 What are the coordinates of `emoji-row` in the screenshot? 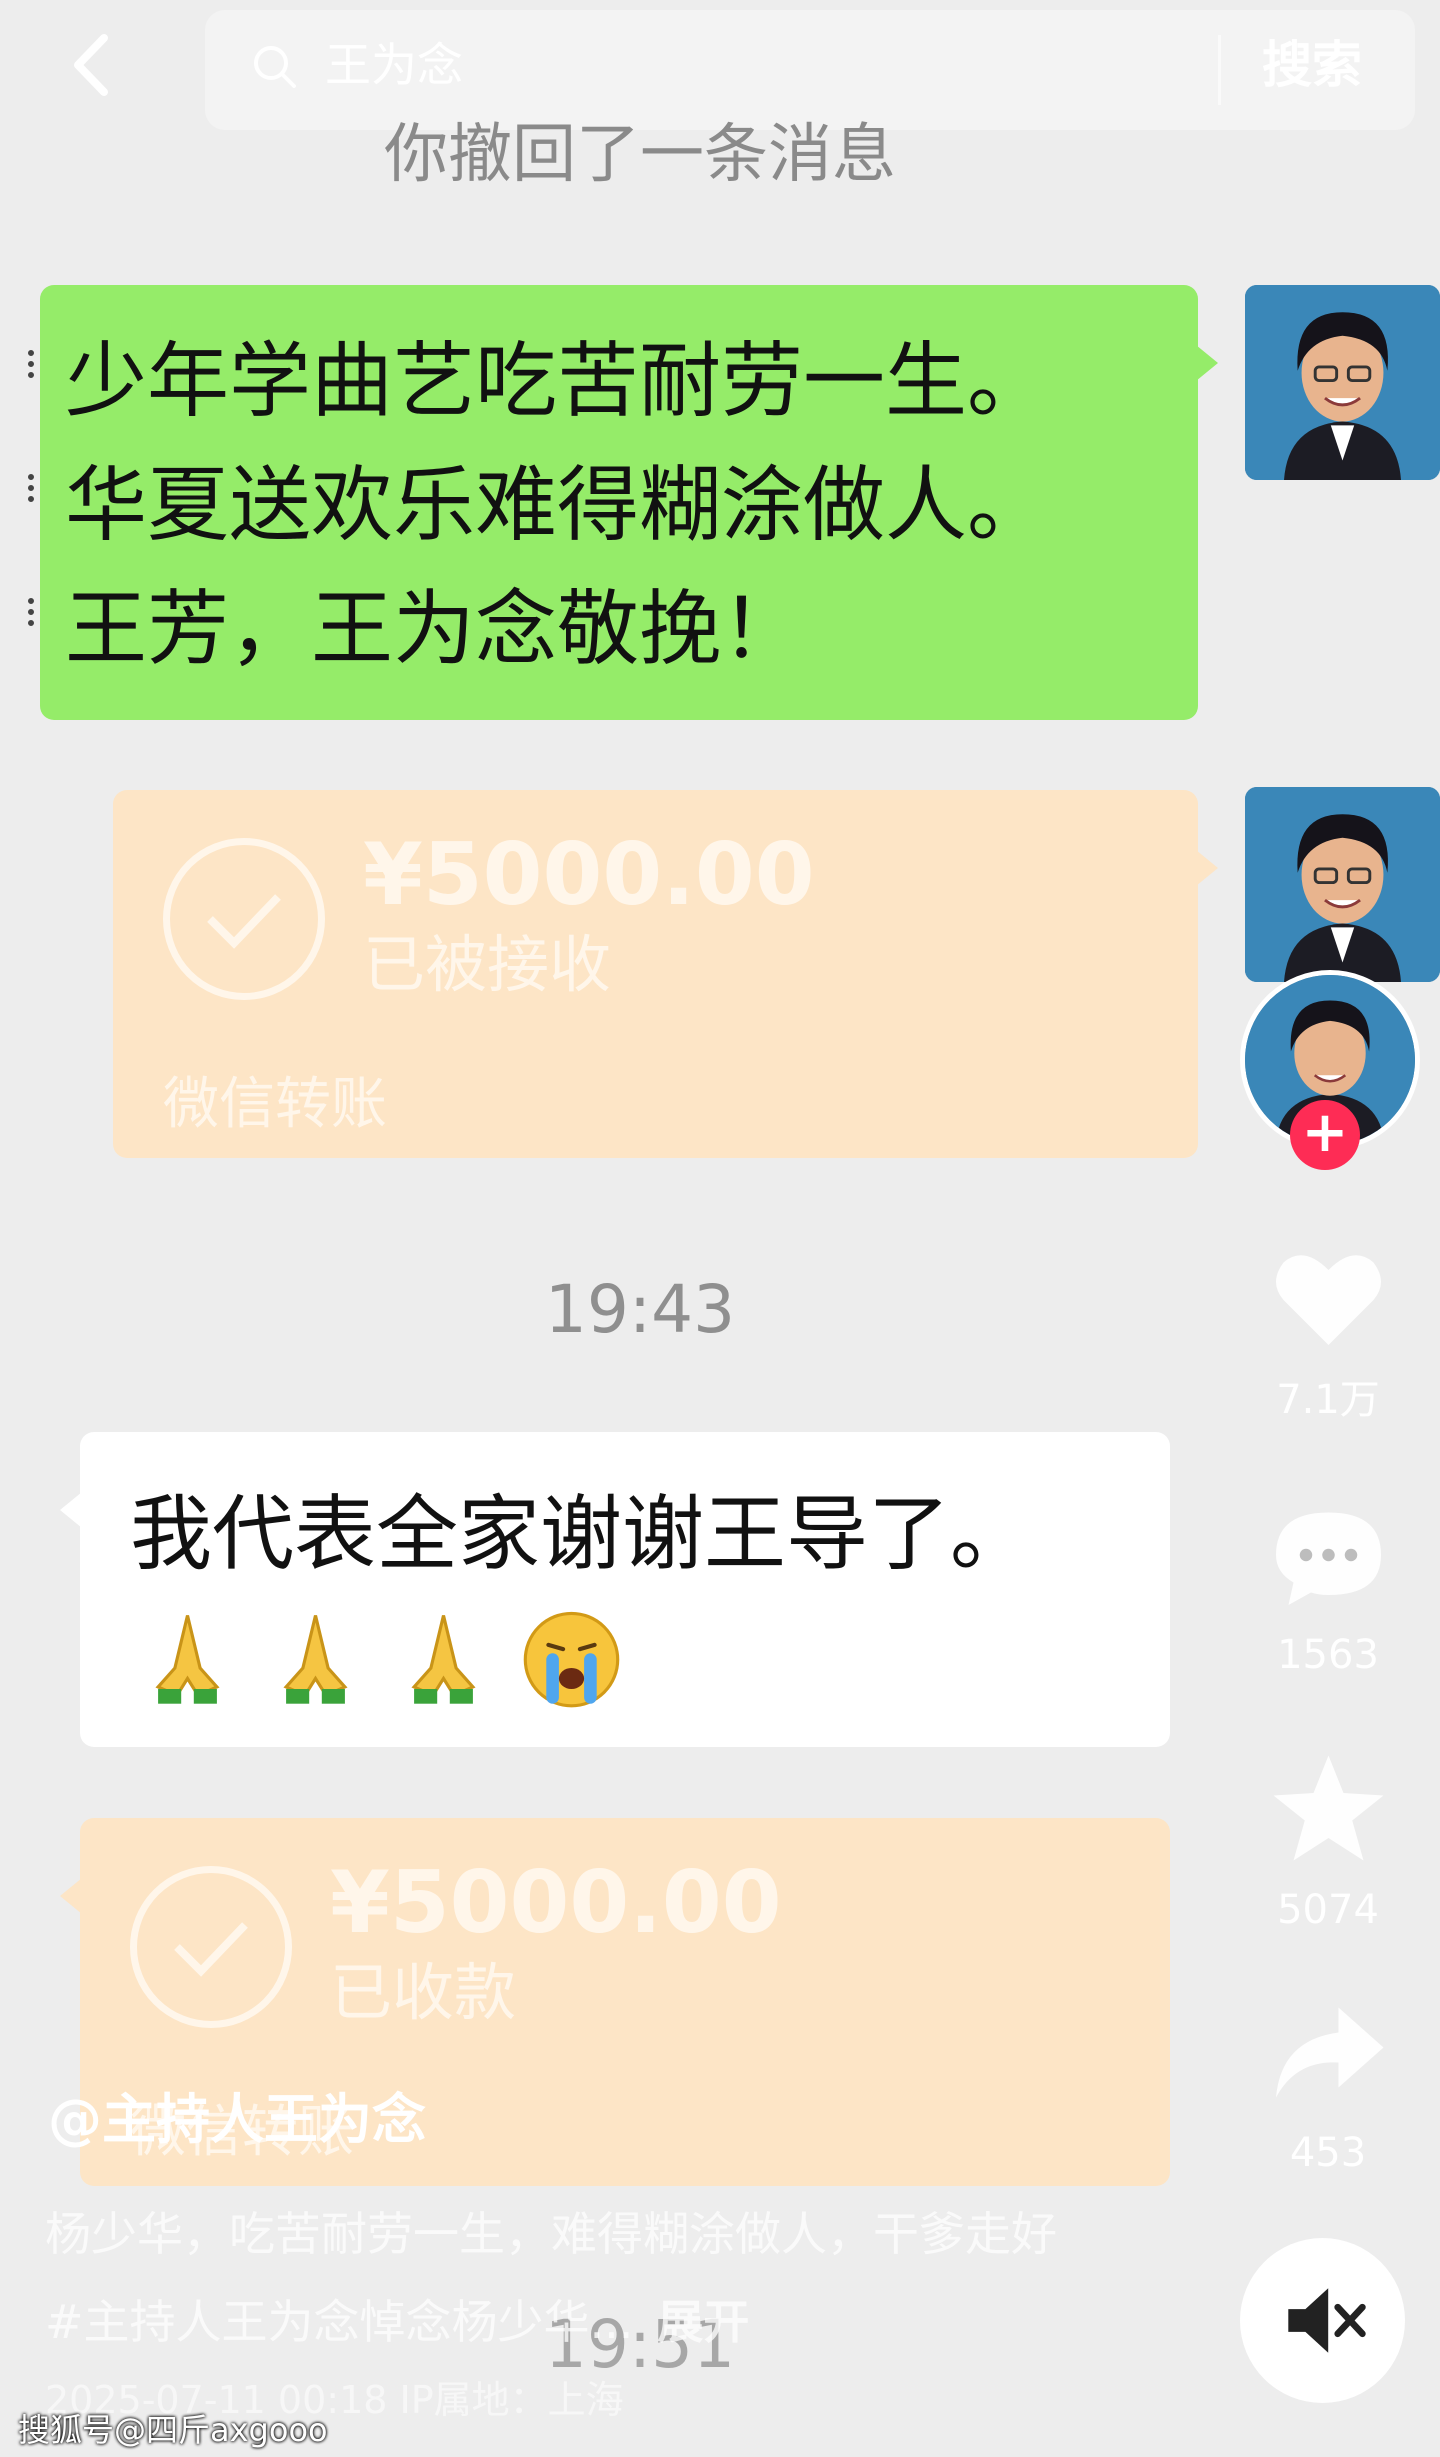 It's located at (388, 1660).